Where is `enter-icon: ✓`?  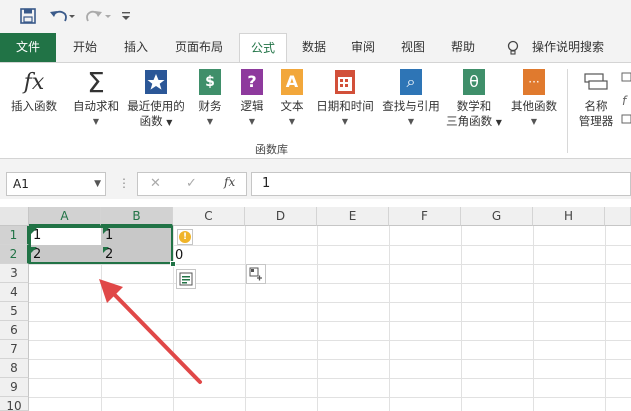
enter-icon: ✓ is located at coordinates (191, 183).